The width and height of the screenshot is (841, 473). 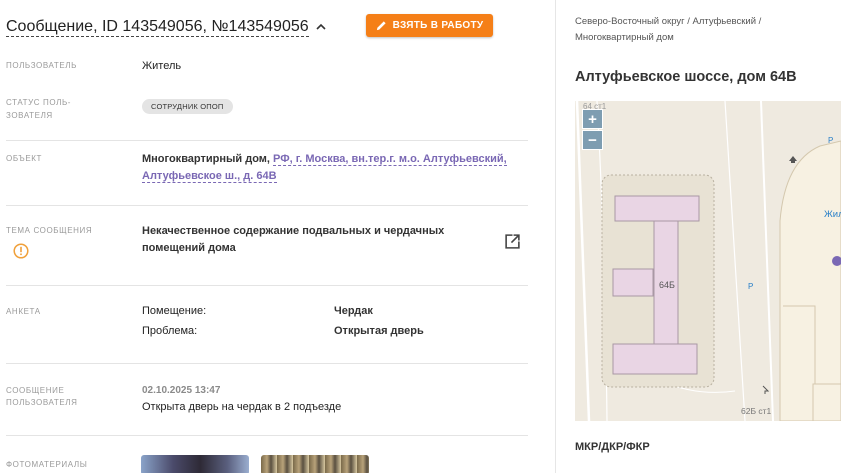 I want to click on user-status-label-2: ЗОВАТЕЛЯ, so click(x=29, y=115).